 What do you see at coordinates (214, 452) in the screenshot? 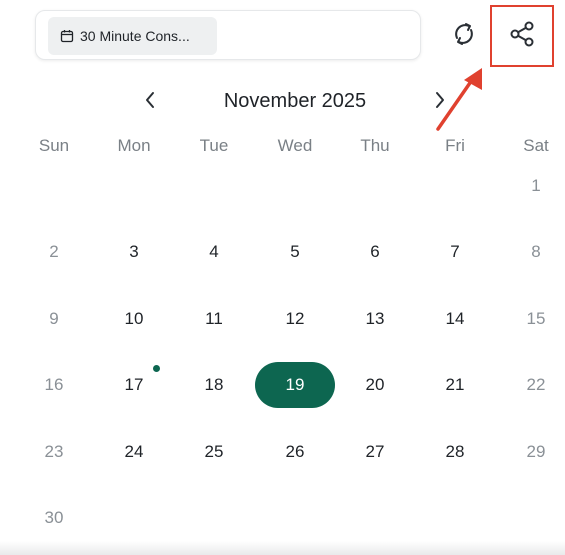
I see `calendar-day: 25` at bounding box center [214, 452].